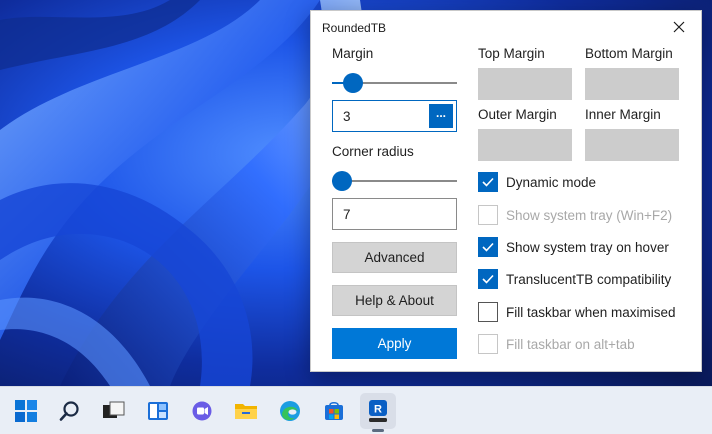 The height and width of the screenshot is (434, 712). I want to click on file-explorer-button, so click(246, 411).